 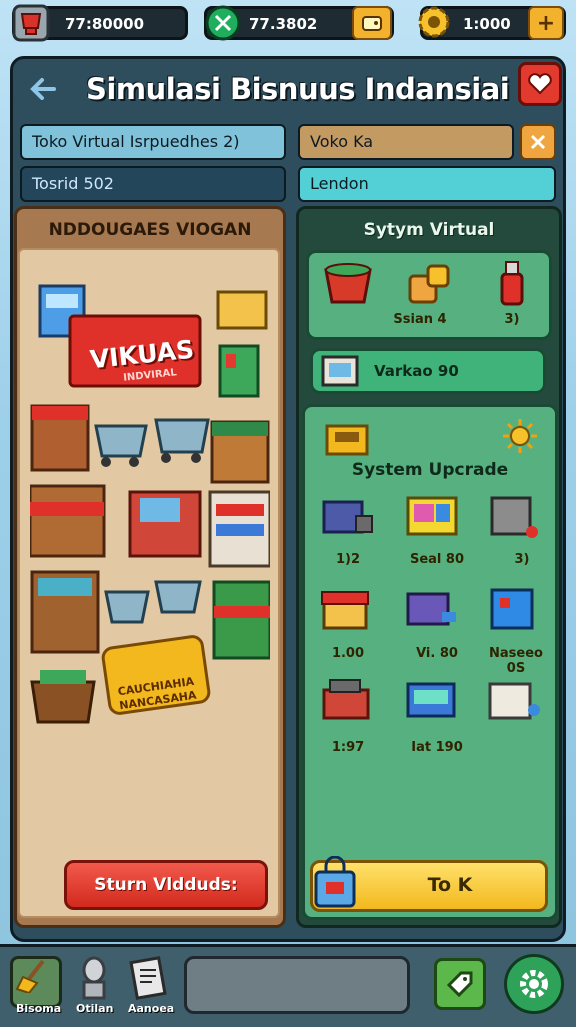 I want to click on resource-value: 77.3802, so click(x=283, y=24).